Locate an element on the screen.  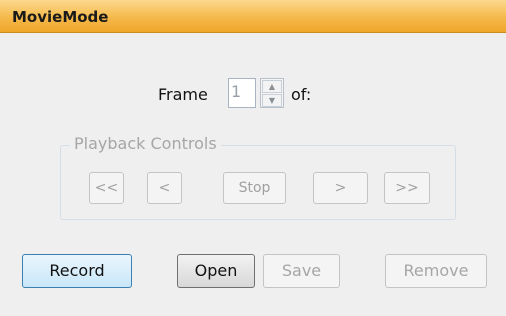
open-button: Open is located at coordinates (216, 271).